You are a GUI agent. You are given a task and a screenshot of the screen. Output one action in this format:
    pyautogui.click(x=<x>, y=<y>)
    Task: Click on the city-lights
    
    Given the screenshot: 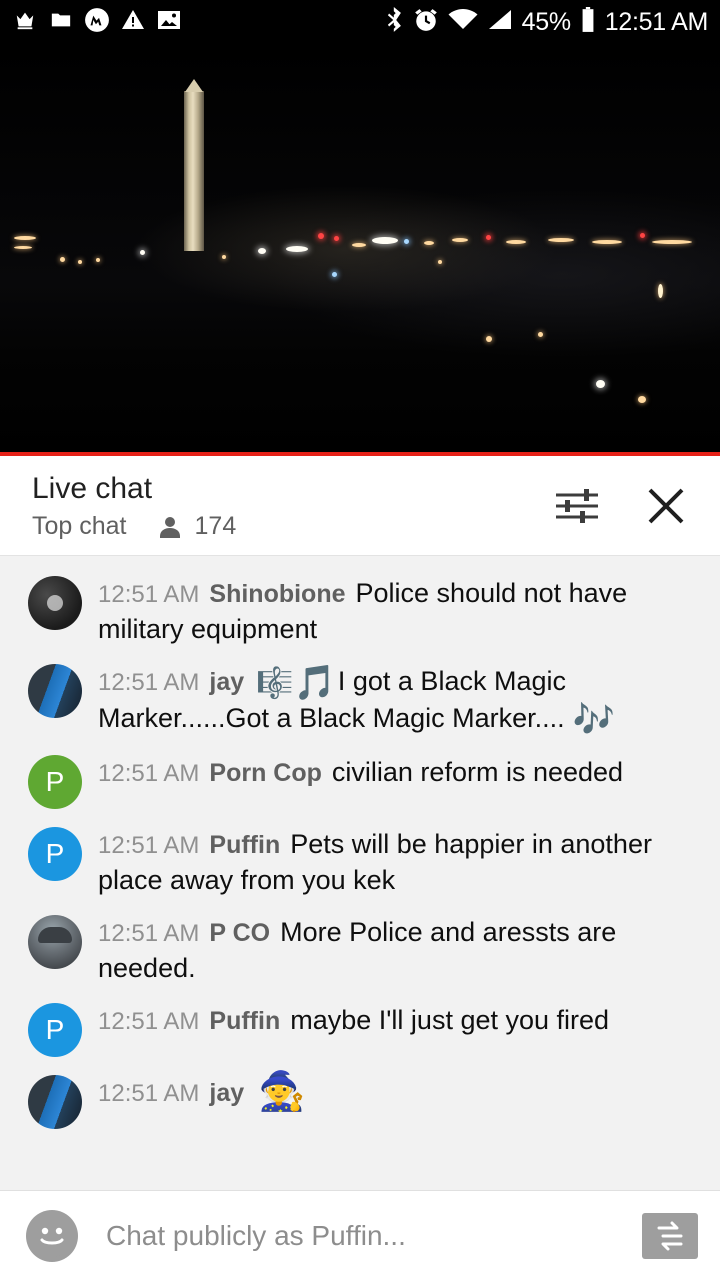 What is the action you would take?
    pyautogui.click(x=360, y=250)
    